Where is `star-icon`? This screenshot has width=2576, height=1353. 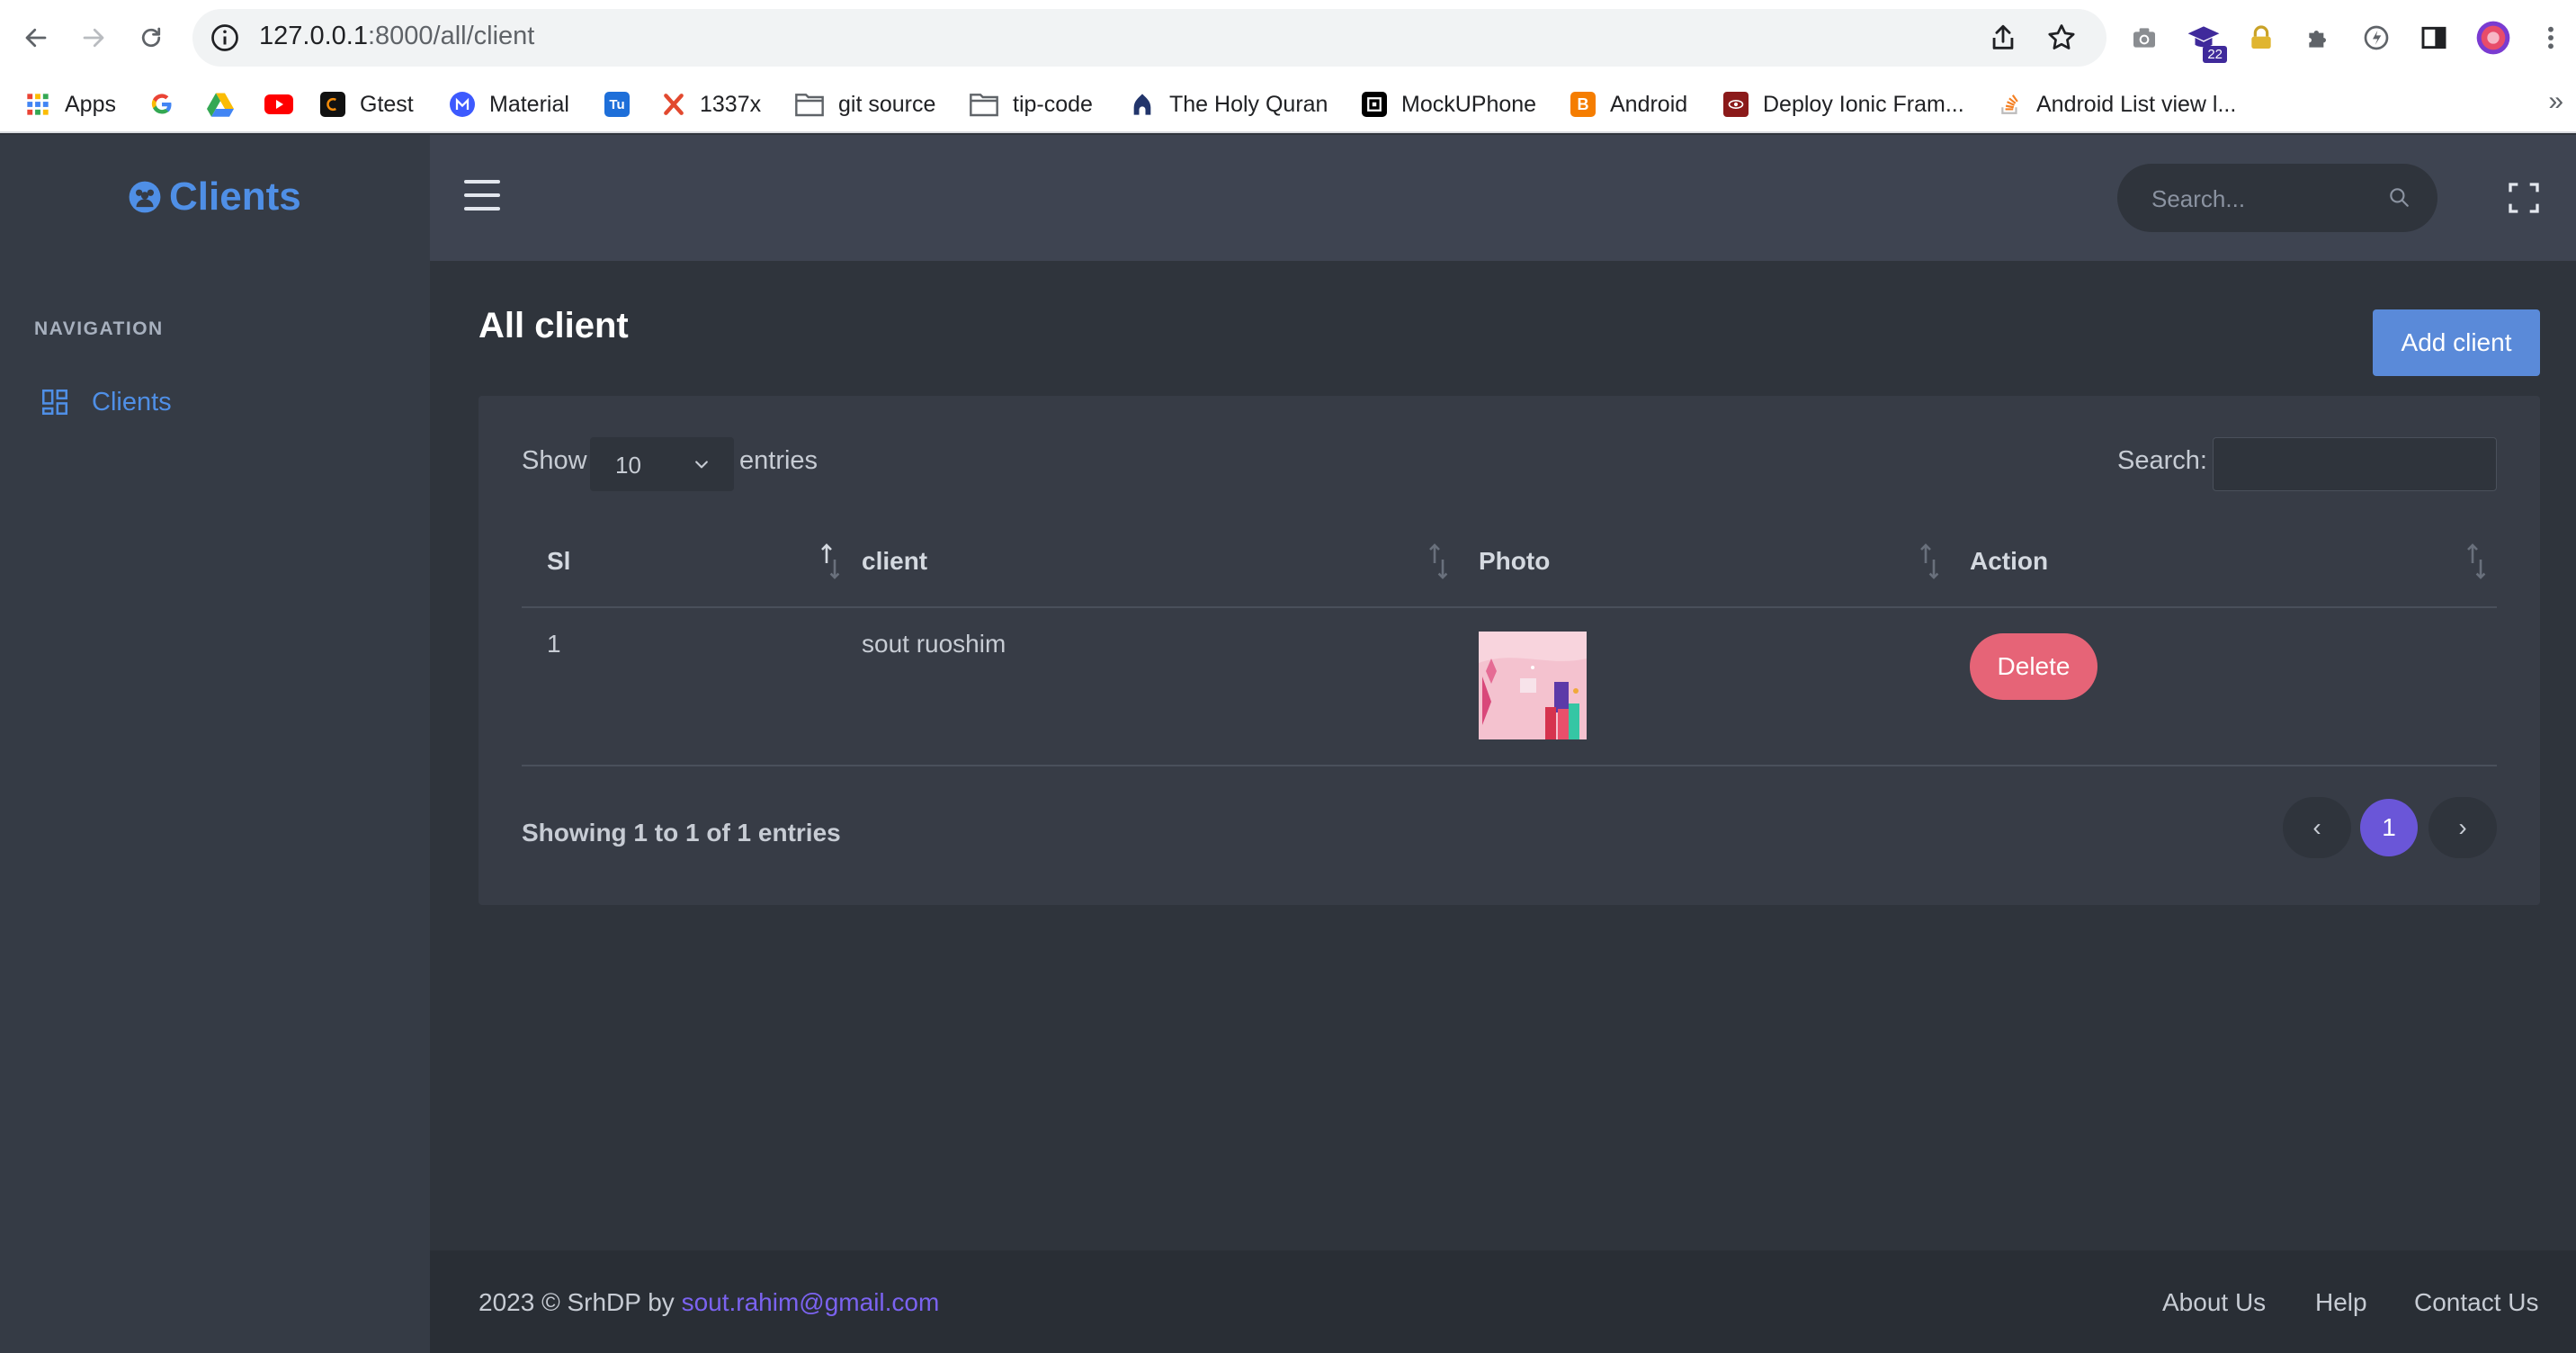 star-icon is located at coordinates (2061, 38).